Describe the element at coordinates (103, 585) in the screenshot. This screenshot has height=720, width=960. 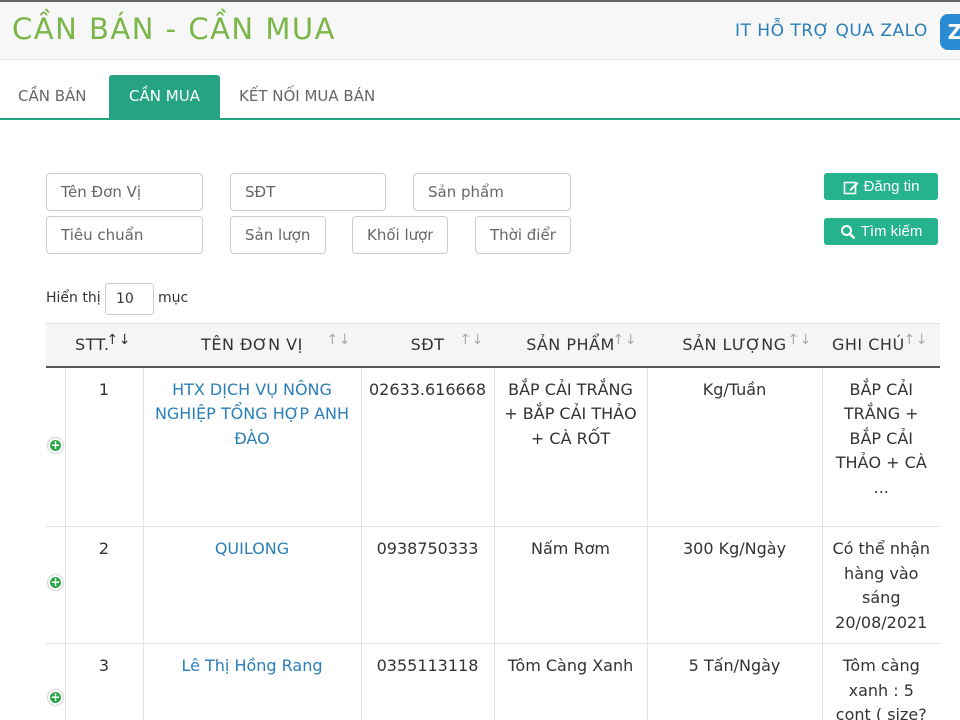
I see `cell-stt: 2` at that location.